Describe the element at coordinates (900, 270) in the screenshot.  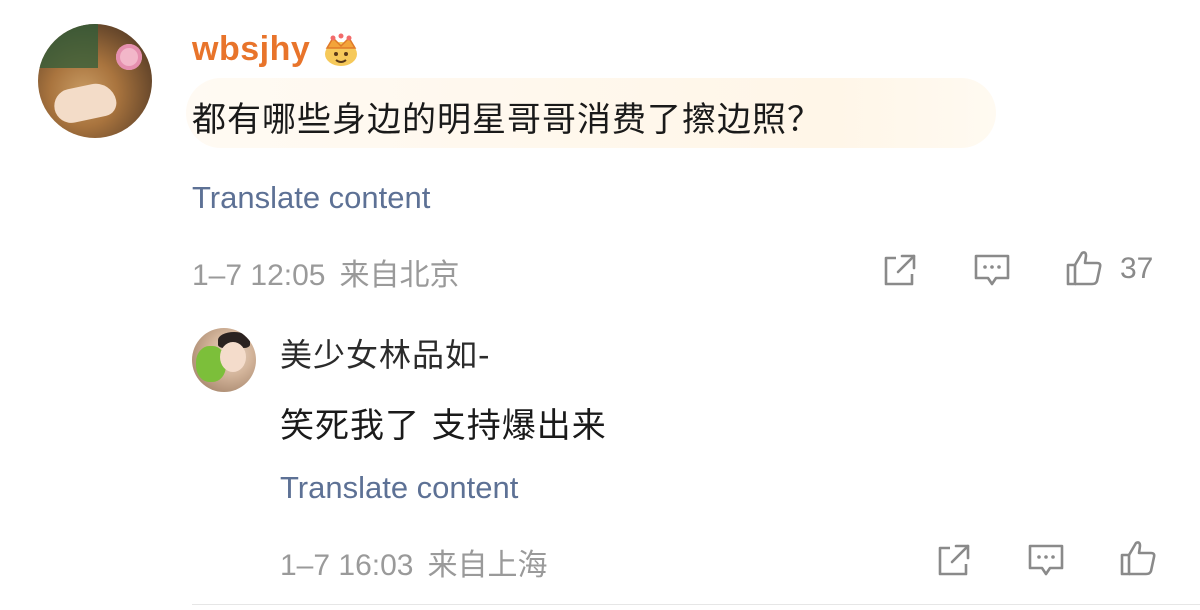
I see `share-icon` at that location.